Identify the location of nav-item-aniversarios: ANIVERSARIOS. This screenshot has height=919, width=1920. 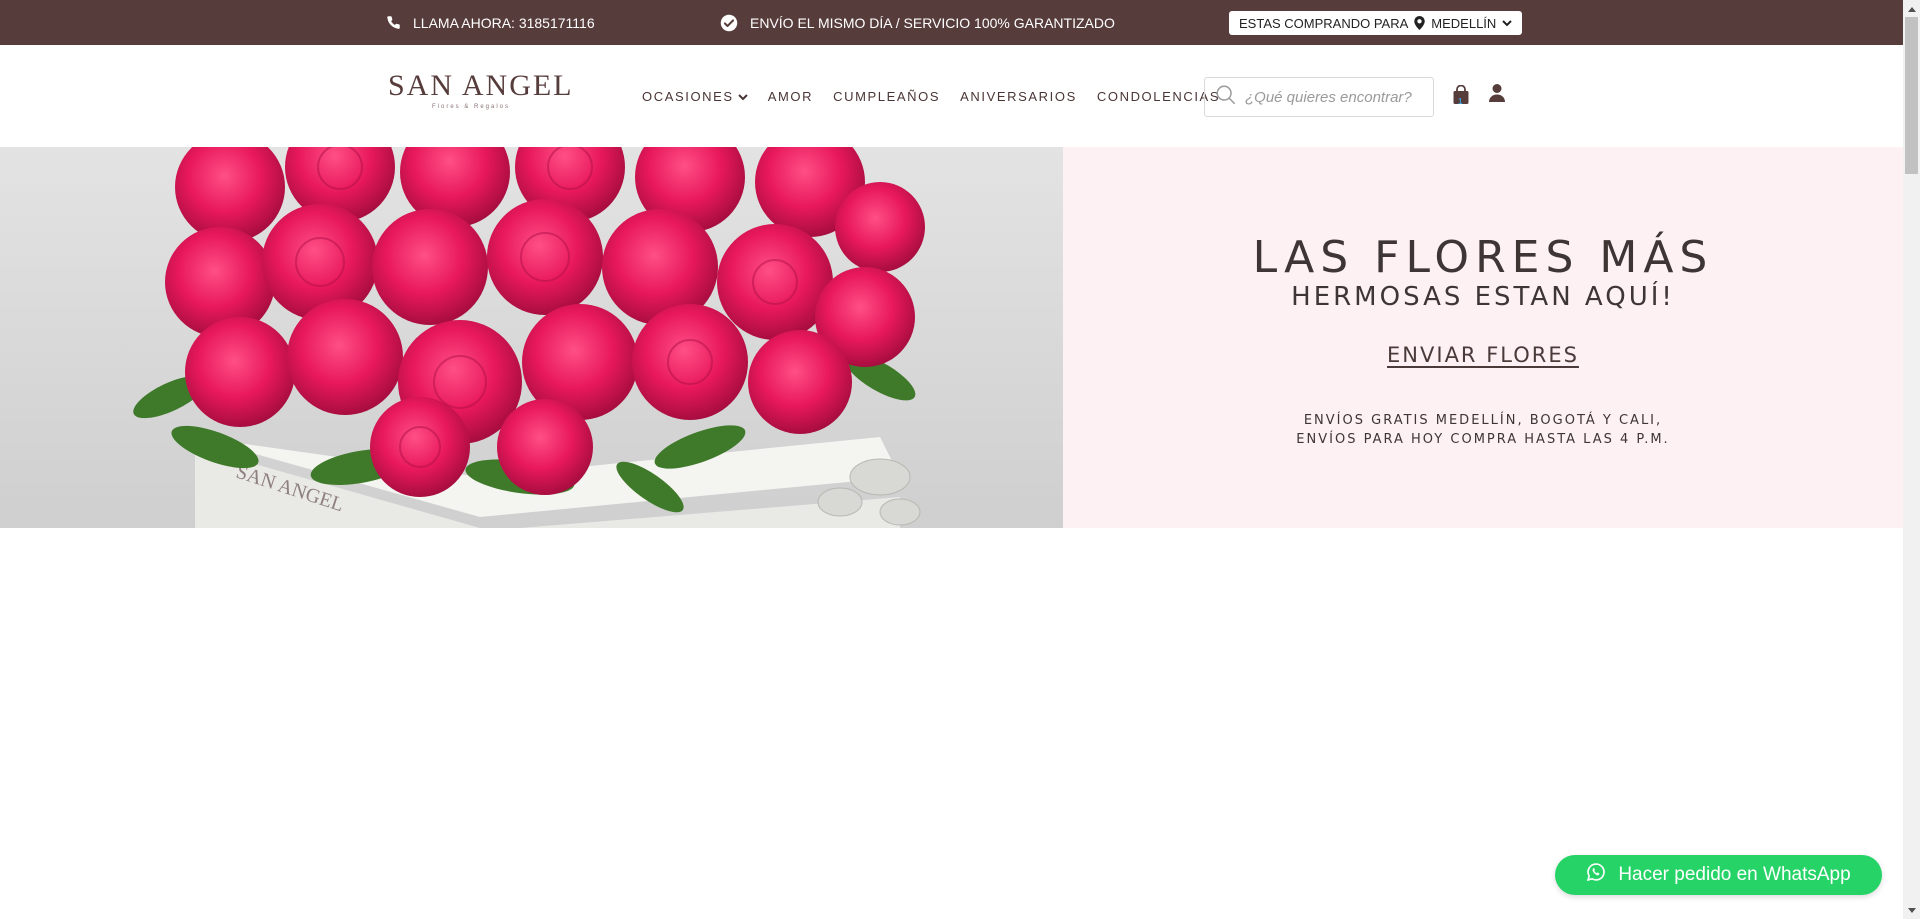
(1018, 96).